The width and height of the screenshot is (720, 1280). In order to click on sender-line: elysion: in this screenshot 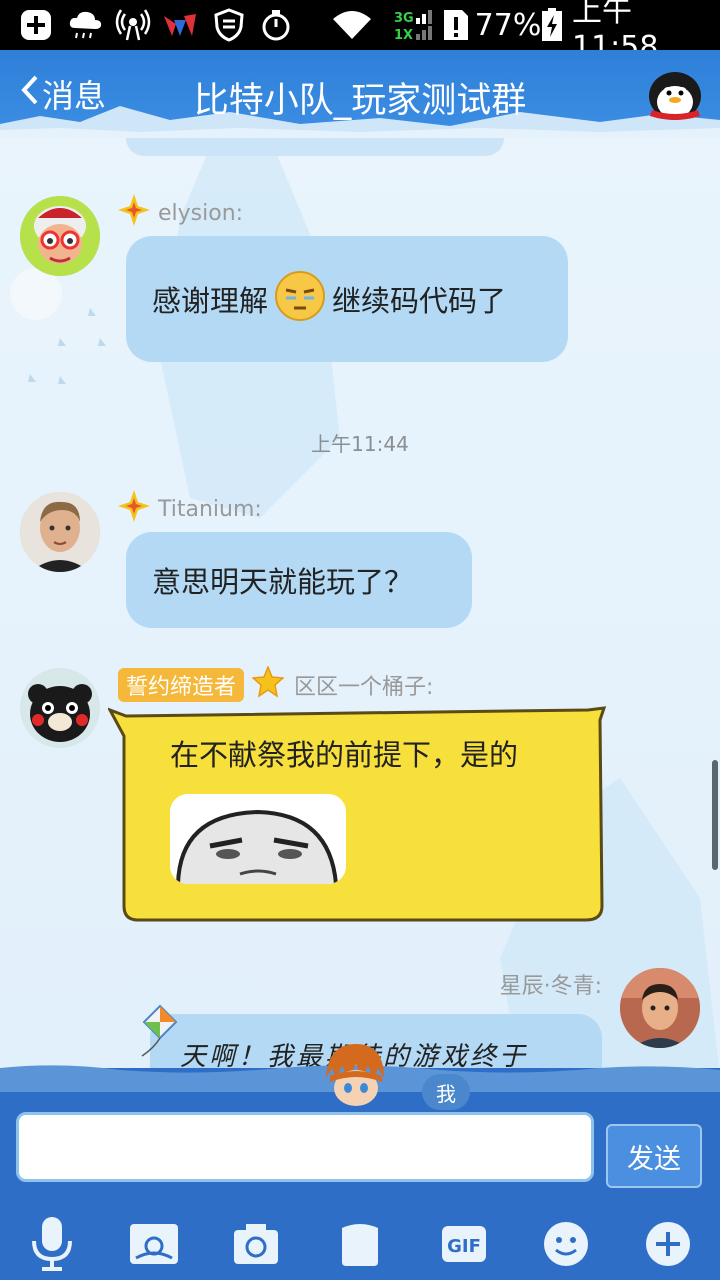, I will do `click(180, 213)`.